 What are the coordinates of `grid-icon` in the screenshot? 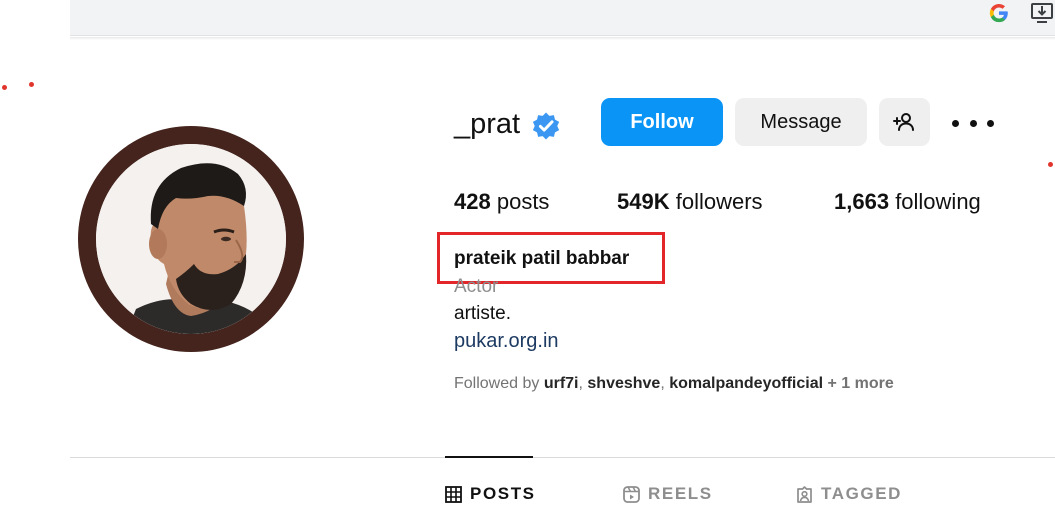 It's located at (453, 494).